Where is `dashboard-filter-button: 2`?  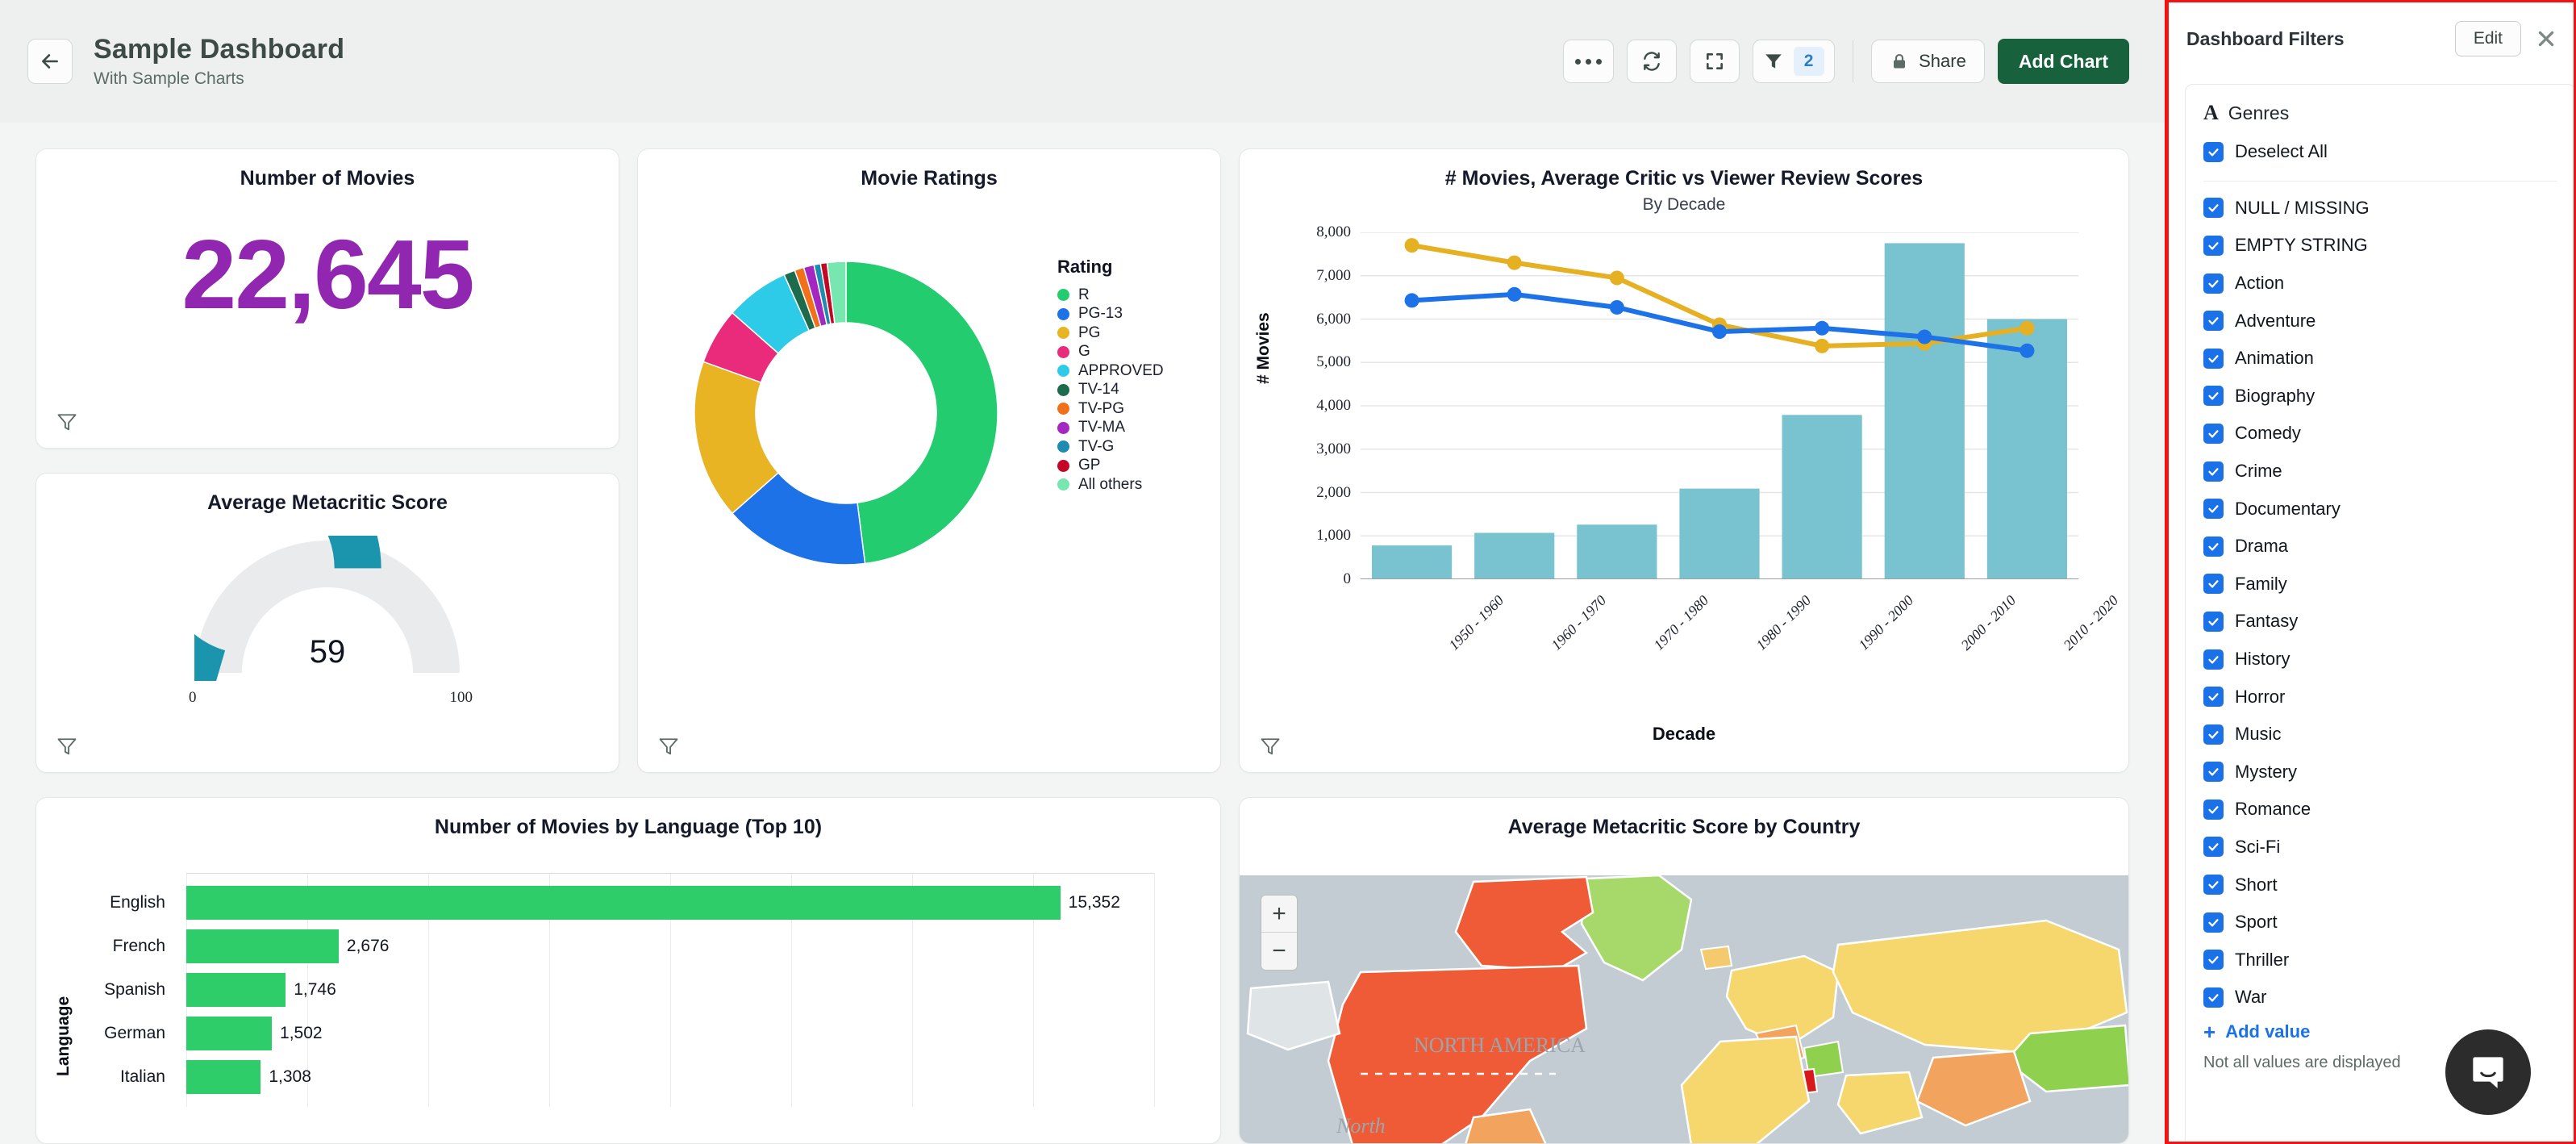 dashboard-filter-button: 2 is located at coordinates (1793, 61).